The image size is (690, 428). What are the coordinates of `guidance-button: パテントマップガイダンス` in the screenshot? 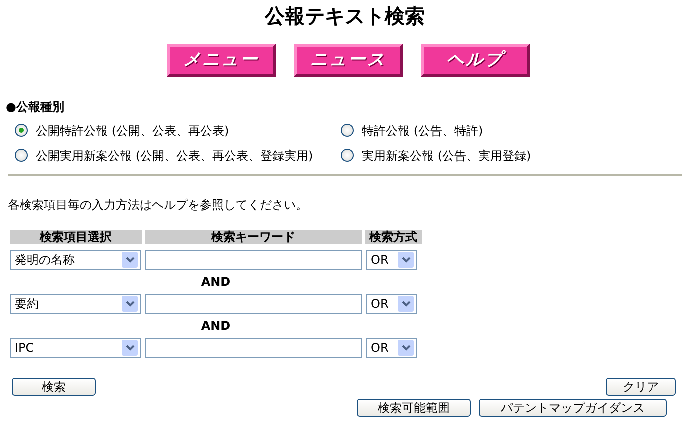 It's located at (573, 408).